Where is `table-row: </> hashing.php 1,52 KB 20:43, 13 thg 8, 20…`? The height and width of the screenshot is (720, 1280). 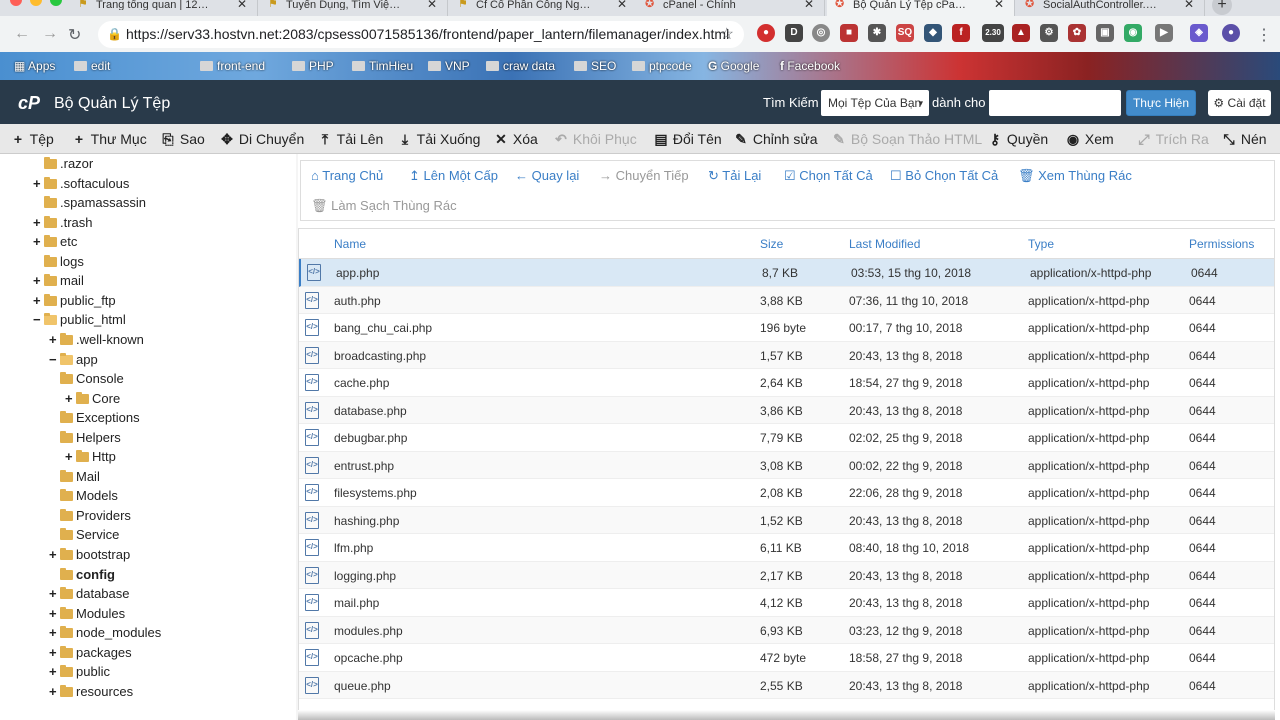
table-row: </> hashing.php 1,52 KB 20:43, 13 thg 8, 20… is located at coordinates (786, 520).